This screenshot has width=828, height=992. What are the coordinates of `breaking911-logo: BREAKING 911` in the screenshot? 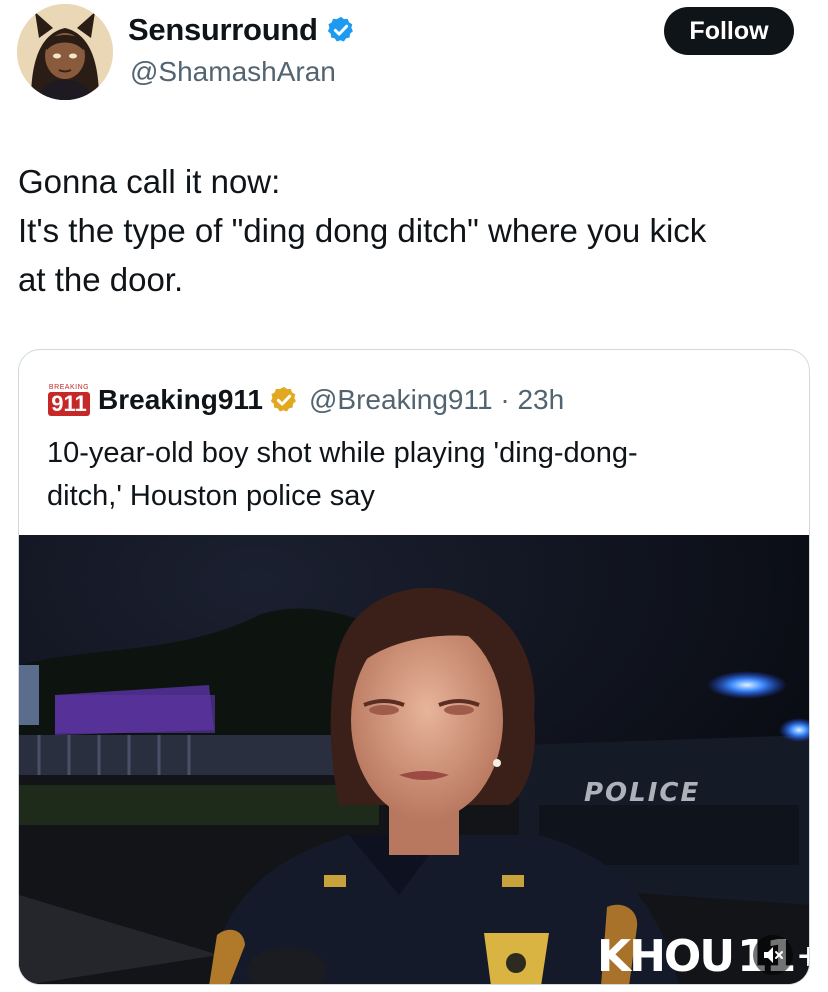 It's located at (69, 400).